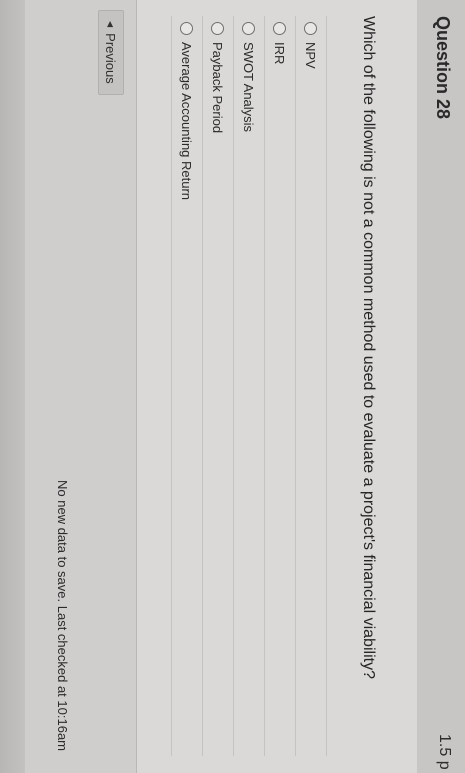  Describe the element at coordinates (186, 386) in the screenshot. I see `option-average-accounting-return: Average Accounting Return` at that location.